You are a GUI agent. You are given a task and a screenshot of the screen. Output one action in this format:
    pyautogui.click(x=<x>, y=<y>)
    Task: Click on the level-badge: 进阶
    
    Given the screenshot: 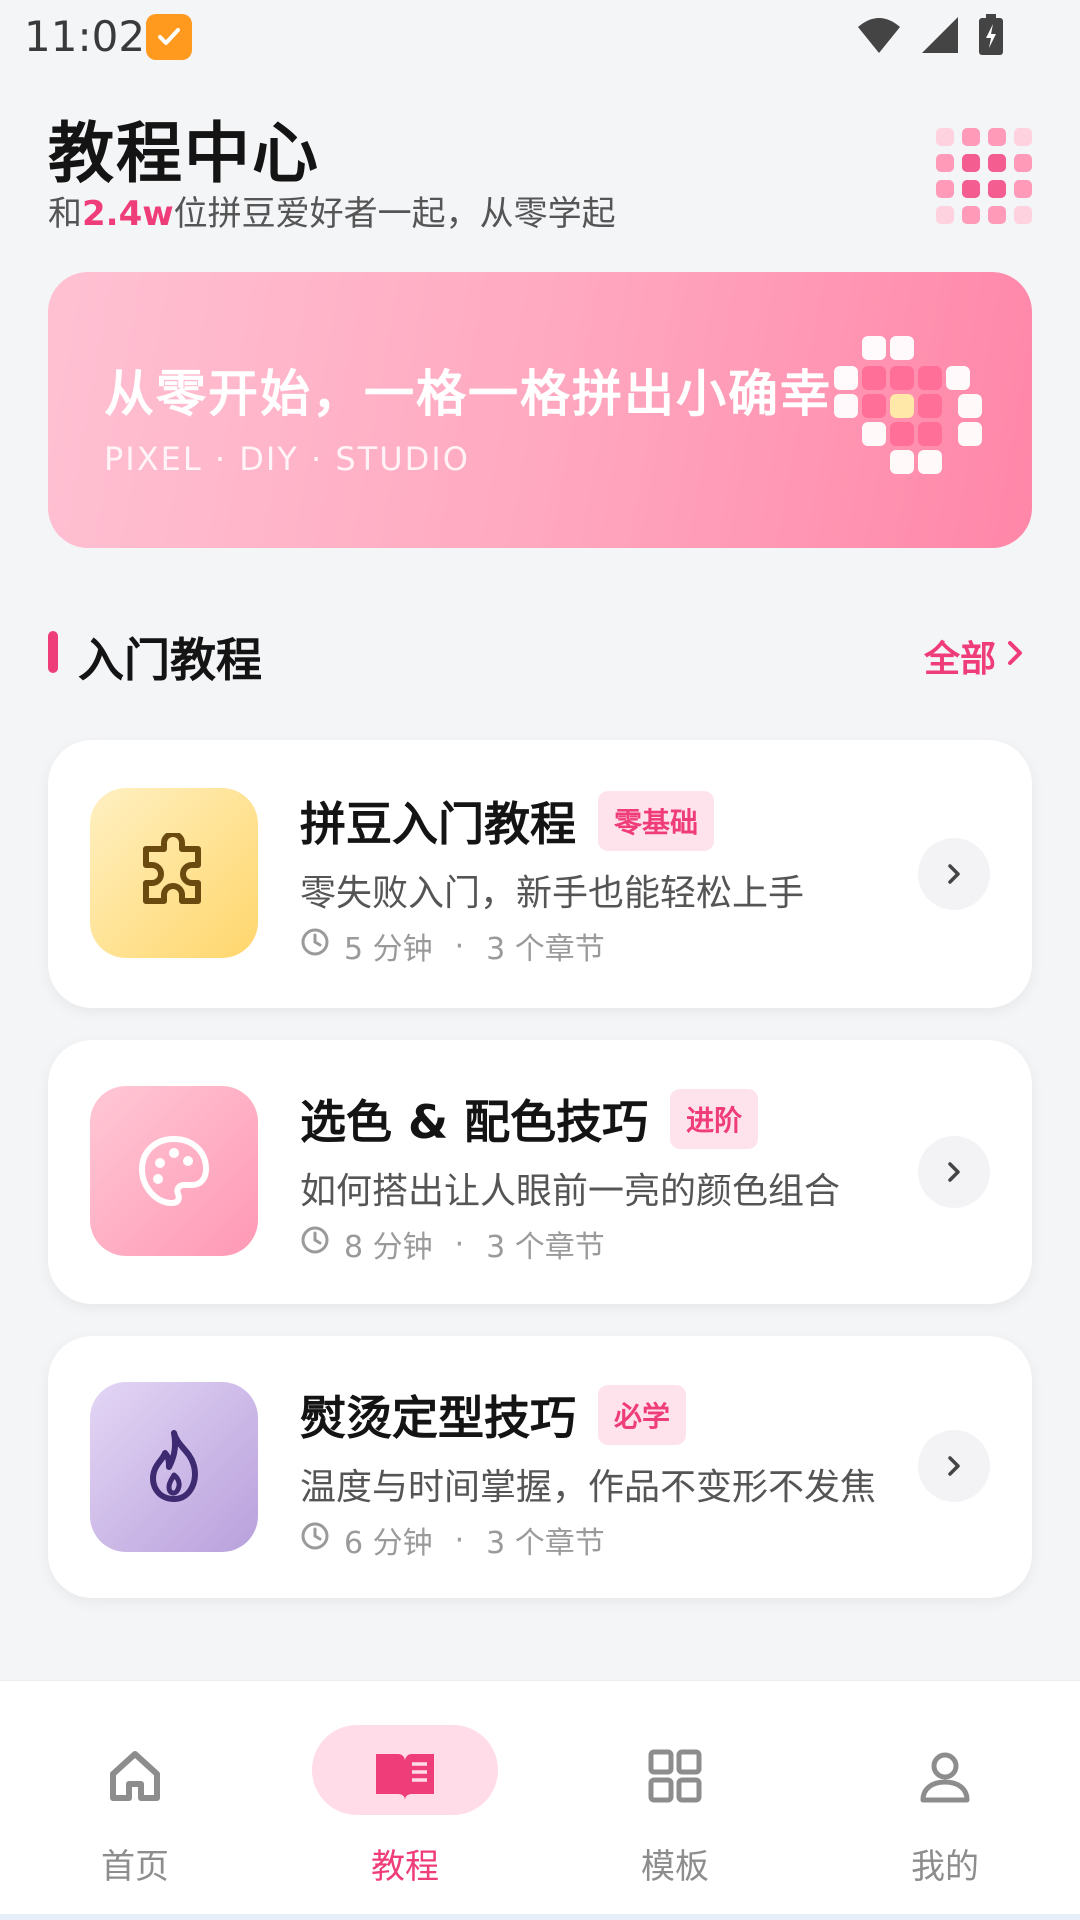 What is the action you would take?
    pyautogui.click(x=714, y=1119)
    